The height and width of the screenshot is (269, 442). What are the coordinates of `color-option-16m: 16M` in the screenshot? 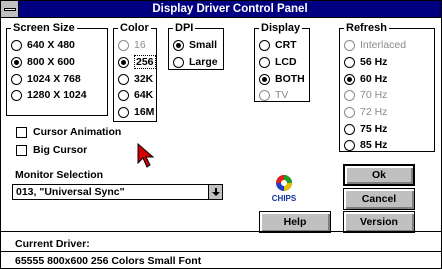 It's located at (136, 112).